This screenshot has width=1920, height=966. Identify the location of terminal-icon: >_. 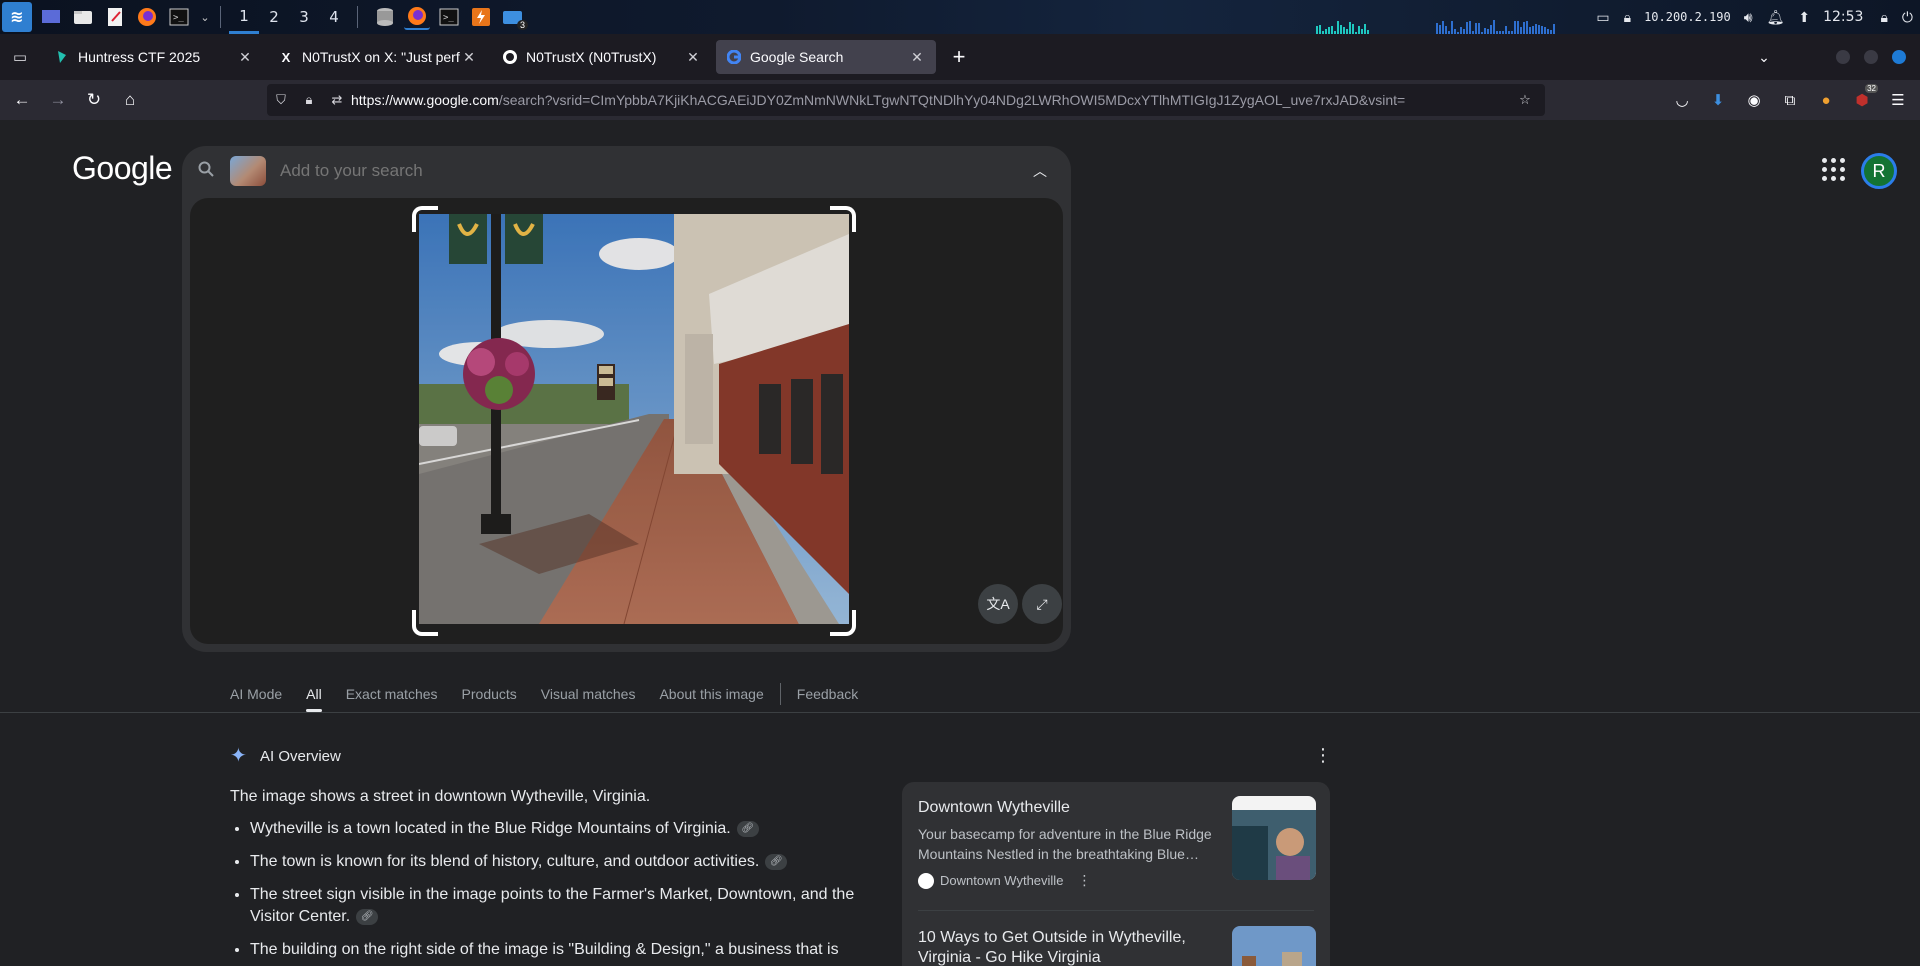
(179, 17).